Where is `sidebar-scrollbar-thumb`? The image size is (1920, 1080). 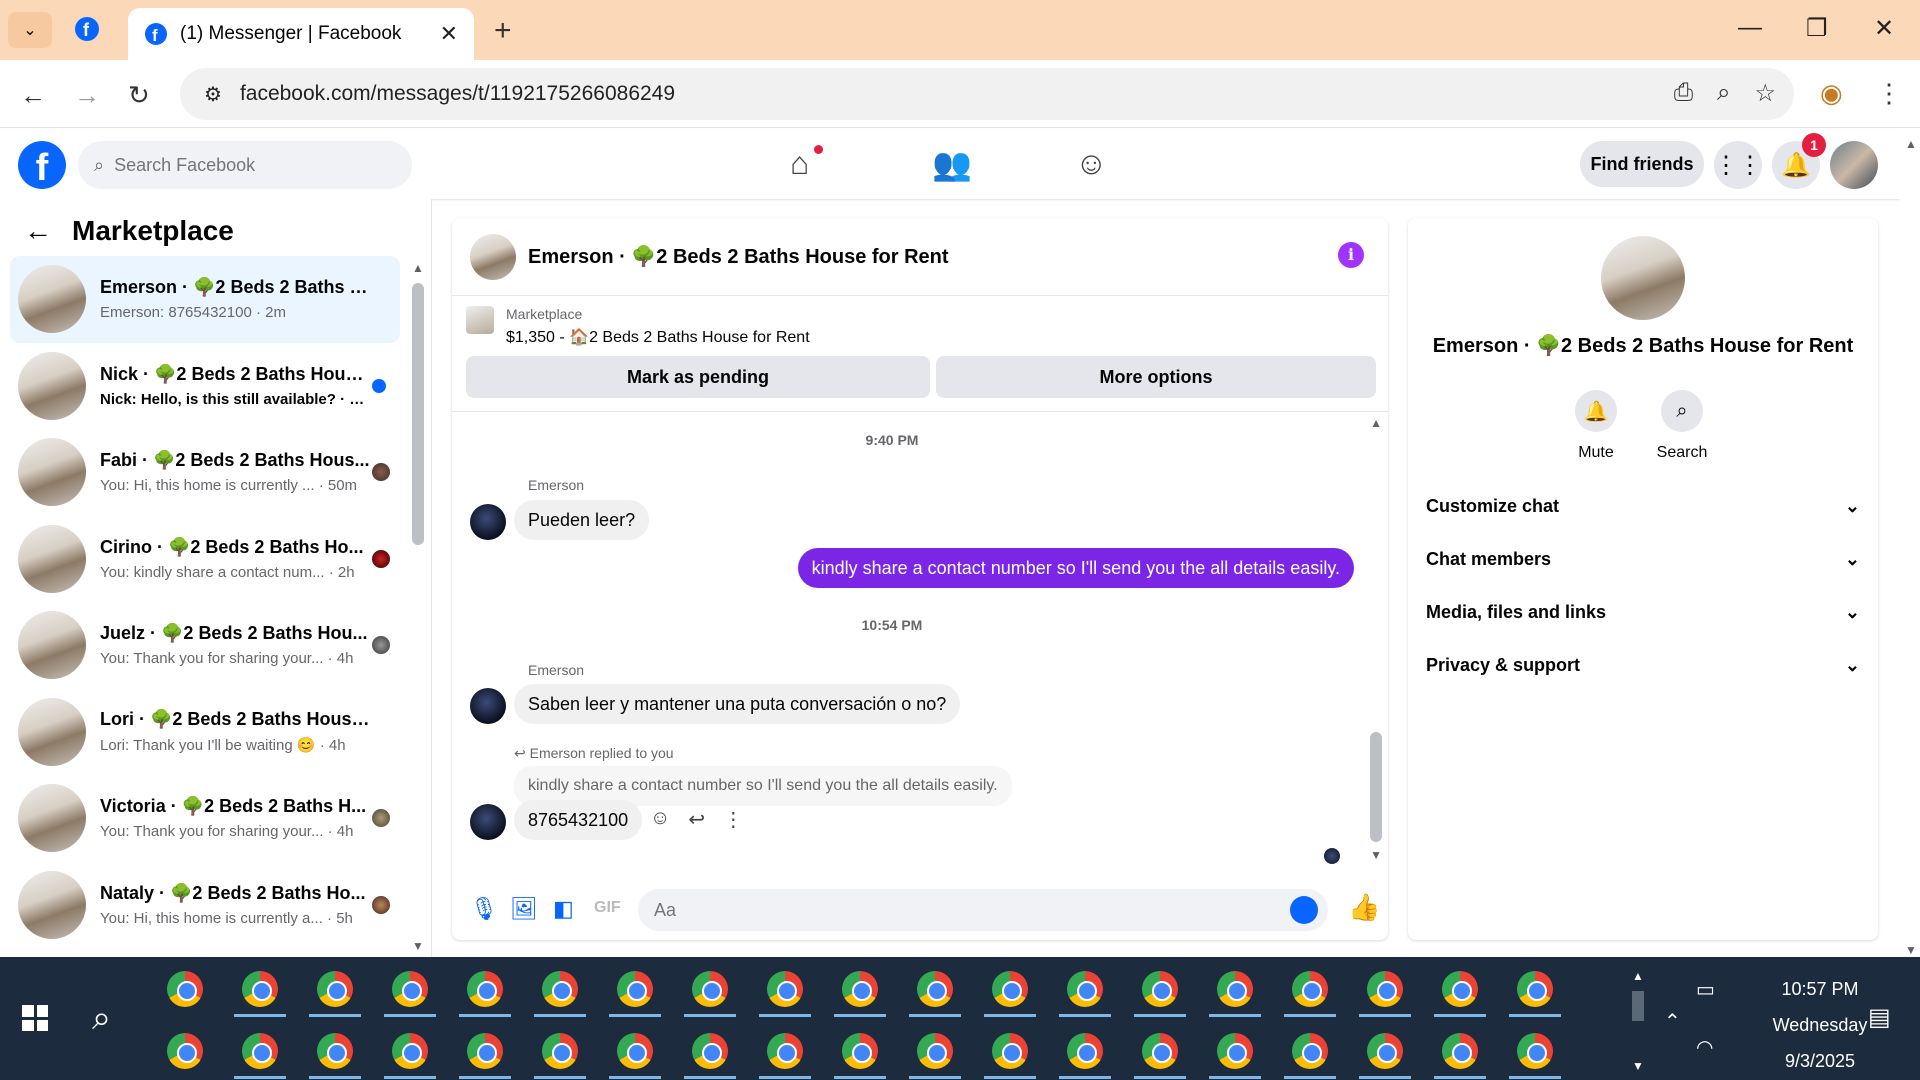 sidebar-scrollbar-thumb is located at coordinates (418, 414).